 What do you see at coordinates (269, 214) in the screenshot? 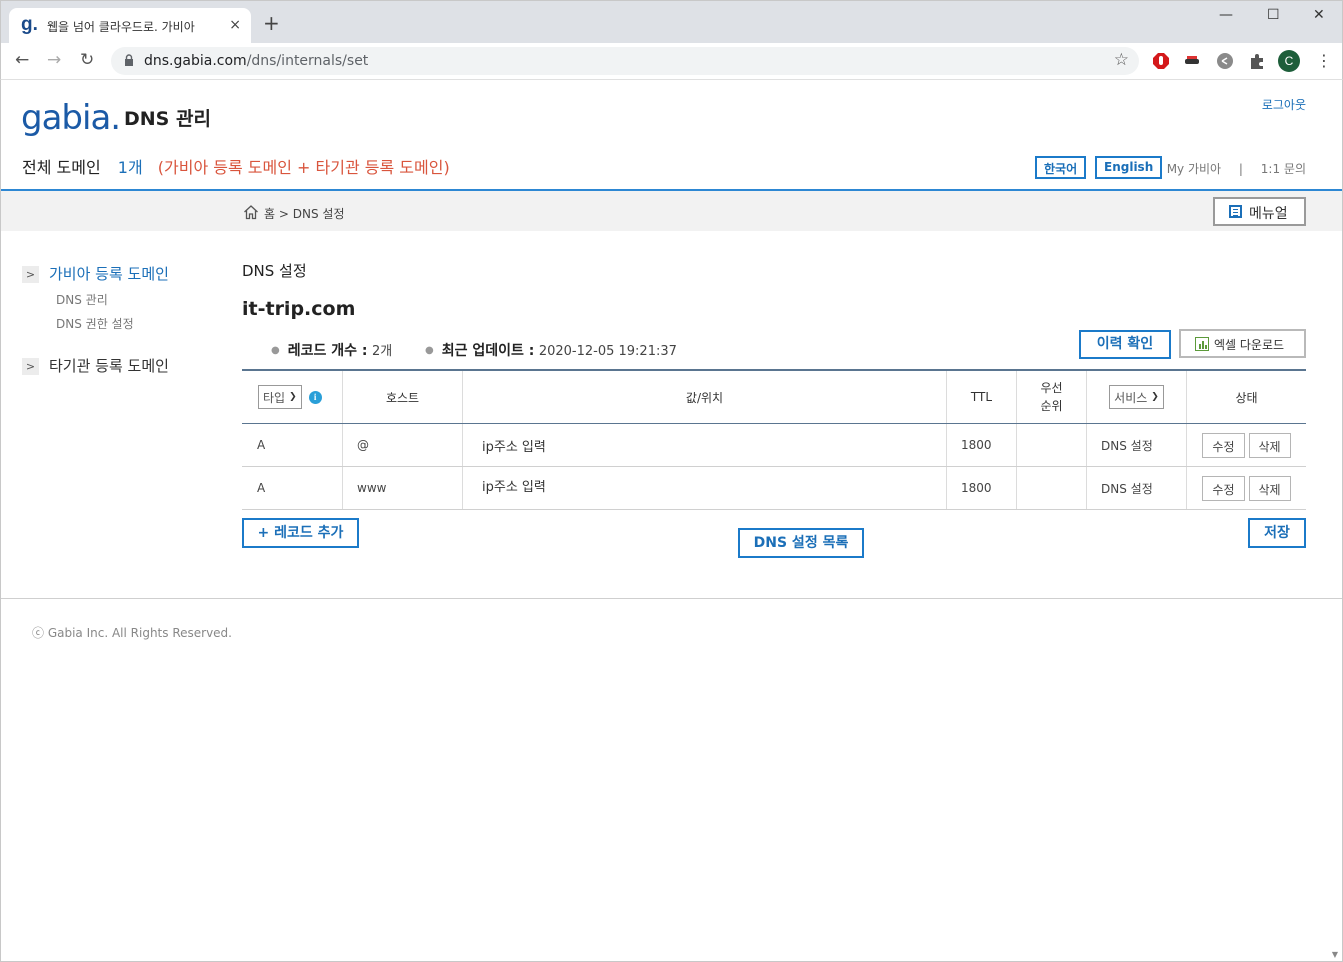
I see `breadcrumb-home: 홈` at bounding box center [269, 214].